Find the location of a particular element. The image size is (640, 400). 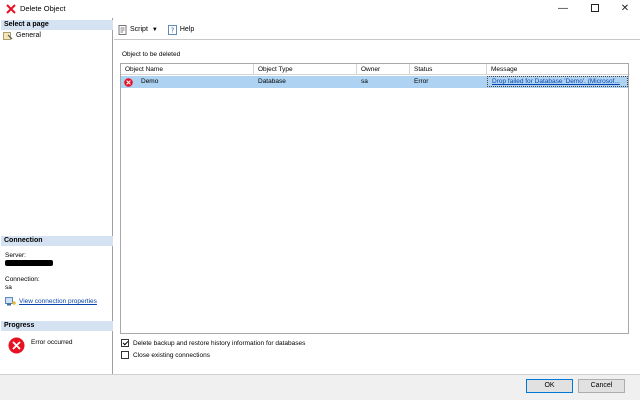

help-button: ? Help is located at coordinates (181, 29).